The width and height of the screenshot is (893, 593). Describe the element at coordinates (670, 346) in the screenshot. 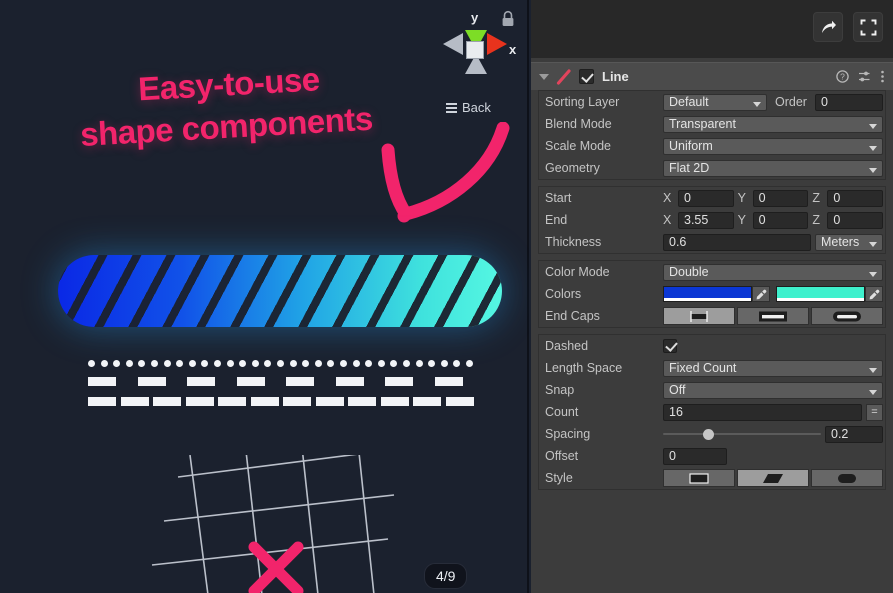

I see `dashed-checkbox` at that location.